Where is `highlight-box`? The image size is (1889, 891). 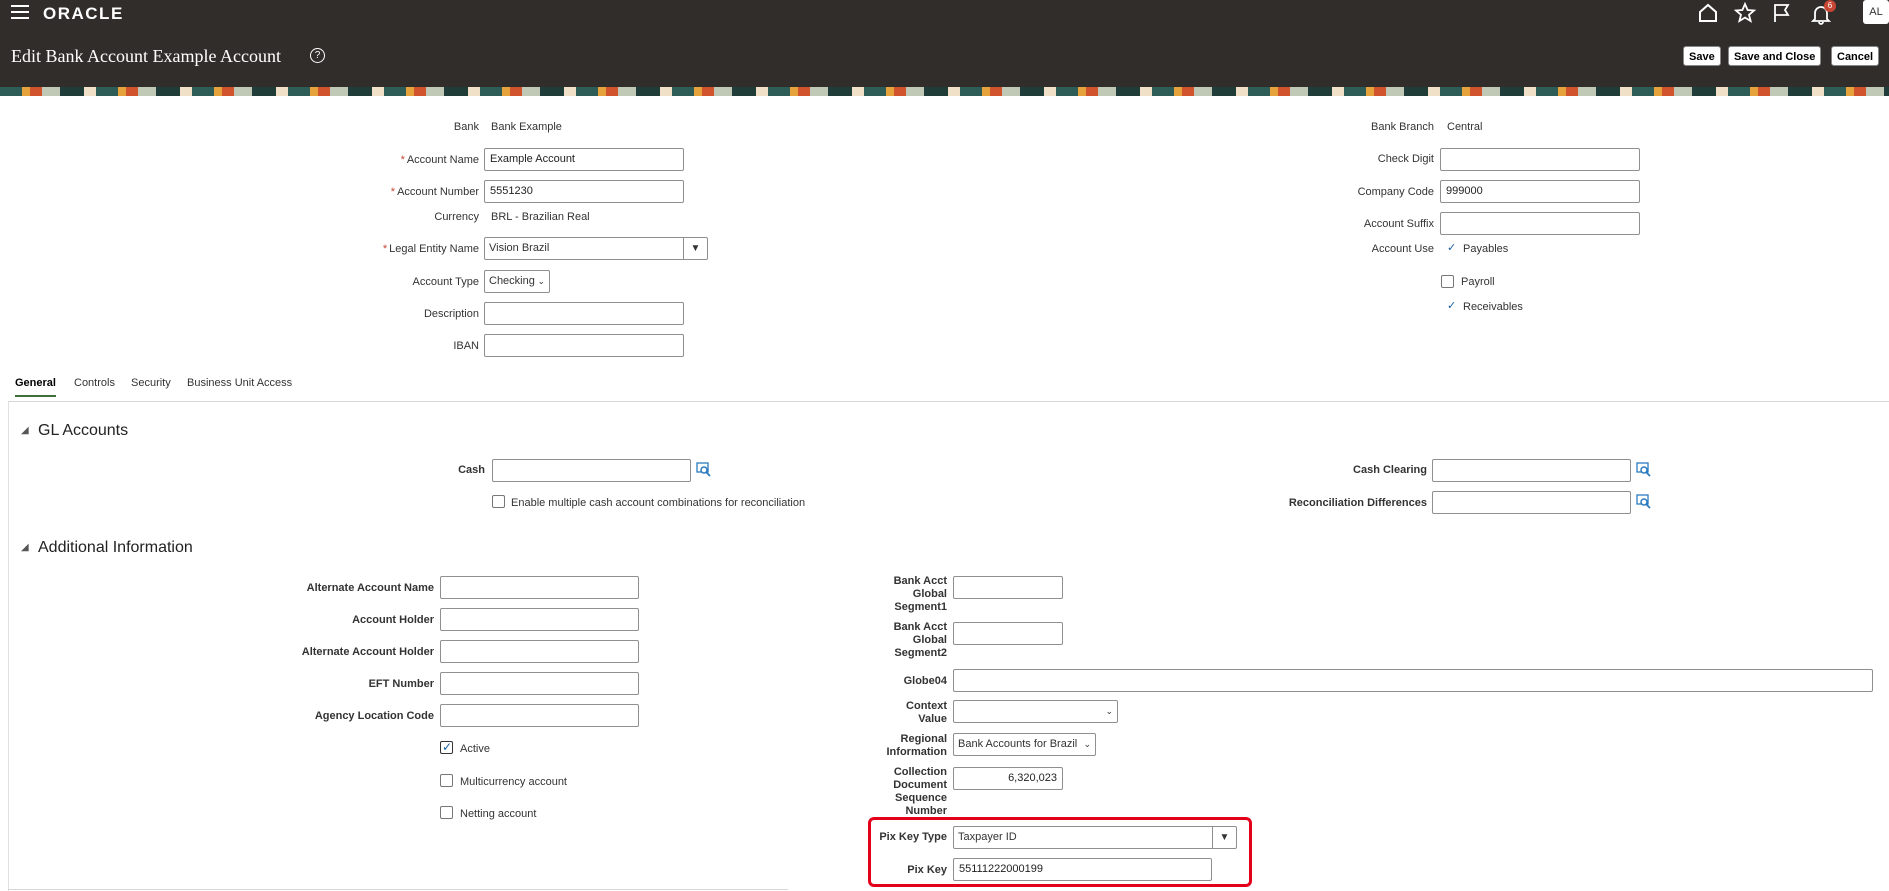
highlight-box is located at coordinates (1060, 852).